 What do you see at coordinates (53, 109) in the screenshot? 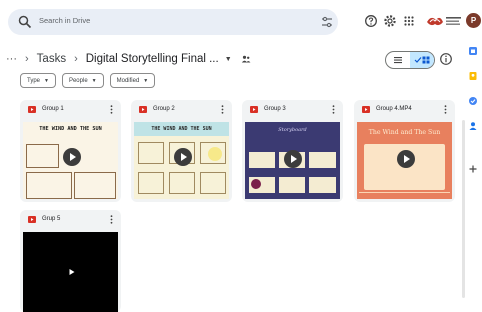
I see `file-name: Group 1` at bounding box center [53, 109].